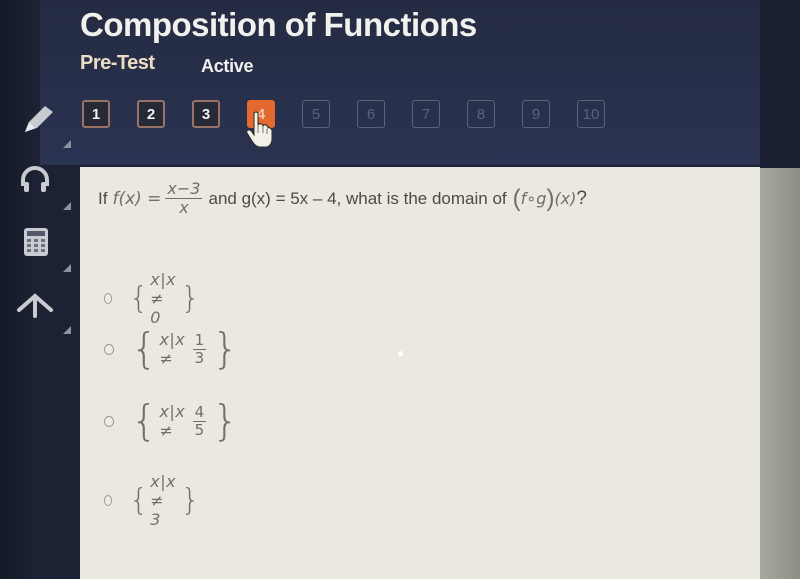 This screenshot has height=579, width=800. Describe the element at coordinates (199, 429) in the screenshot. I see `fraction-denominator: 5` at that location.